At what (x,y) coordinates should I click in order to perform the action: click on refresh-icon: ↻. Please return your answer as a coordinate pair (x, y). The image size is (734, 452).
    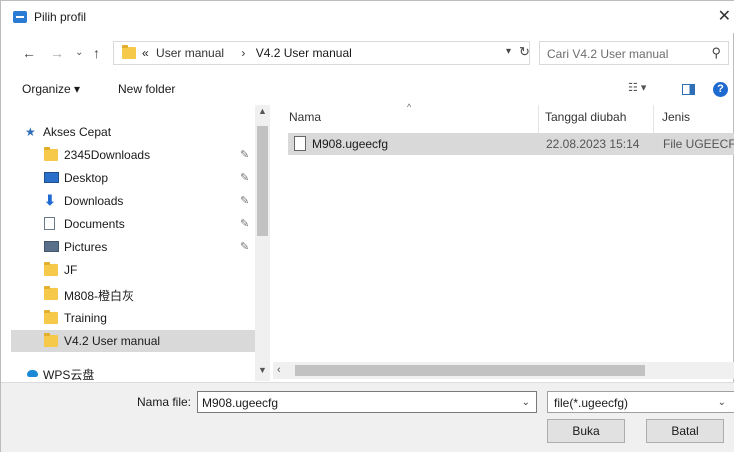
    Looking at the image, I should click on (524, 52).